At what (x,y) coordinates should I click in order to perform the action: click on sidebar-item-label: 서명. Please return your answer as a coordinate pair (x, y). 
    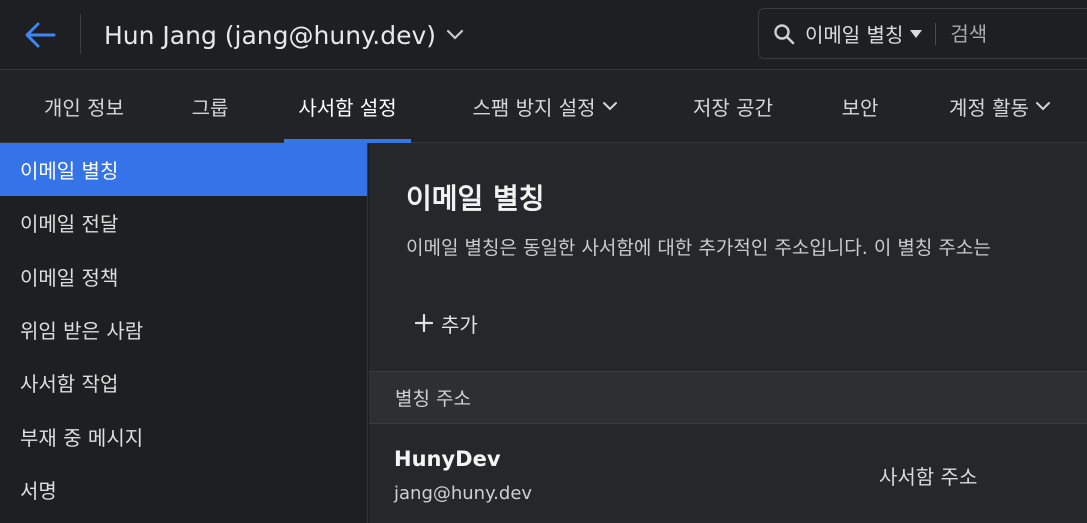
    Looking at the image, I should click on (38, 490).